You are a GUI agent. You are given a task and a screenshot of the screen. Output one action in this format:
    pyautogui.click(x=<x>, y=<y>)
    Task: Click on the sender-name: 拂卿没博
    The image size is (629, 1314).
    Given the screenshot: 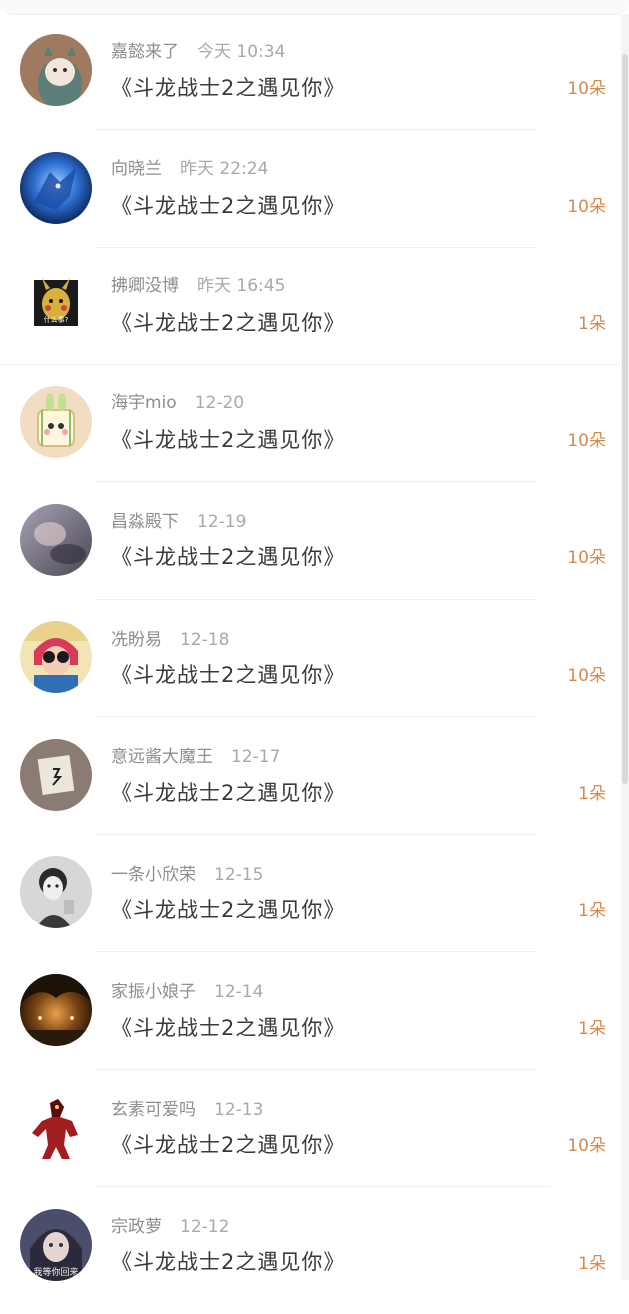 What is the action you would take?
    pyautogui.click(x=145, y=286)
    